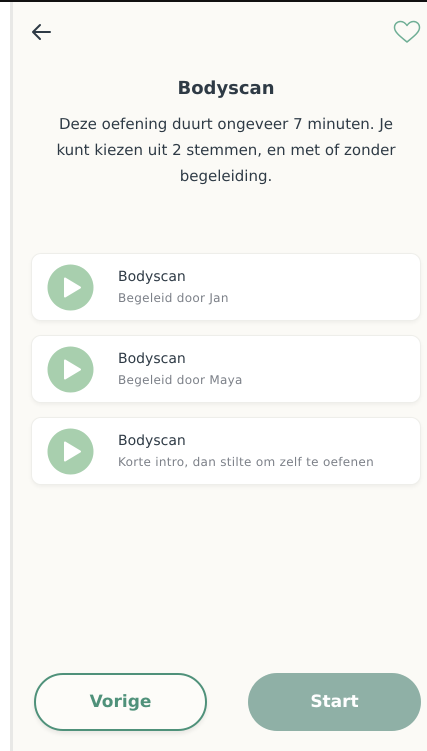  What do you see at coordinates (120, 702) in the screenshot?
I see `back-button: Vorige` at bounding box center [120, 702].